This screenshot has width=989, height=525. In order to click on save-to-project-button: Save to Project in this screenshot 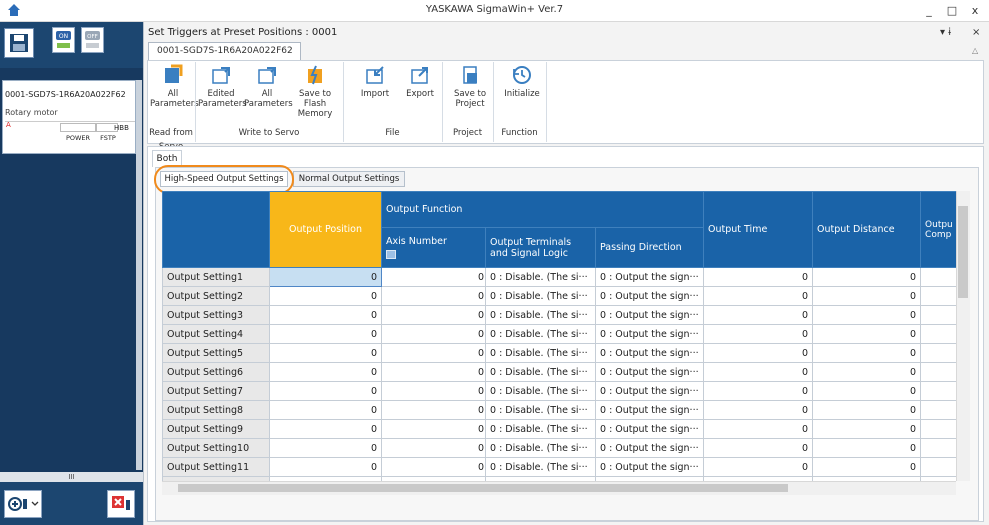, I will do `click(470, 92)`.